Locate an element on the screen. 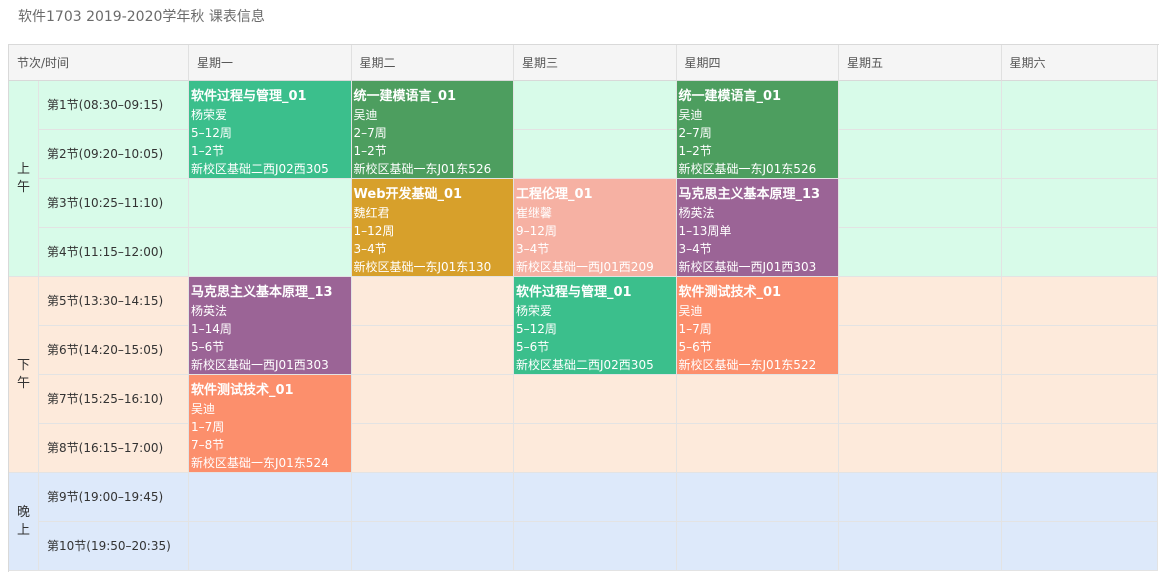 This screenshot has height=578, width=1159. header-day-monday: 星期一 is located at coordinates (270, 63).